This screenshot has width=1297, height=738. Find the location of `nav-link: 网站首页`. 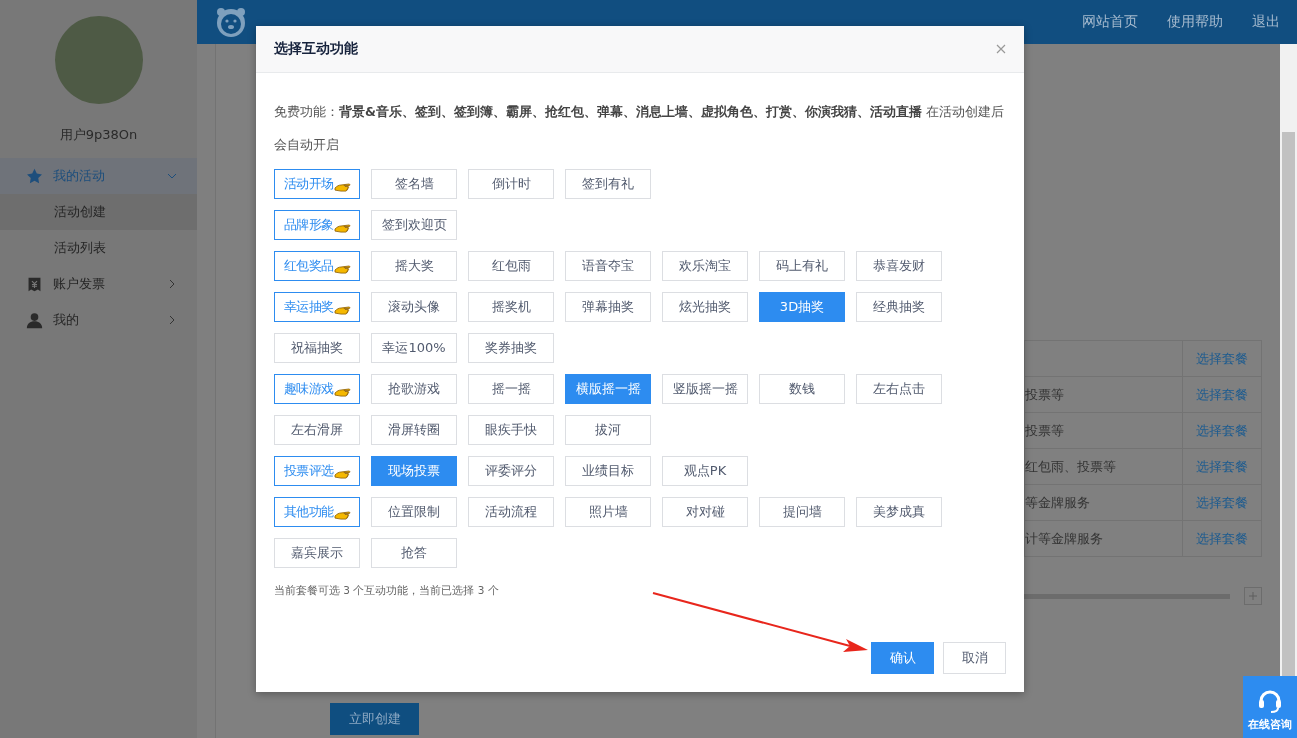

nav-link: 网站首页 is located at coordinates (1110, 22).